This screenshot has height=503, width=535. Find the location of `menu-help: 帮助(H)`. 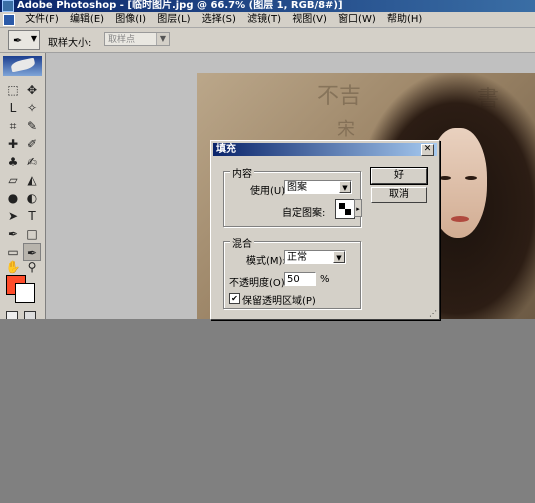

menu-help: 帮助(H) is located at coordinates (404, 19).